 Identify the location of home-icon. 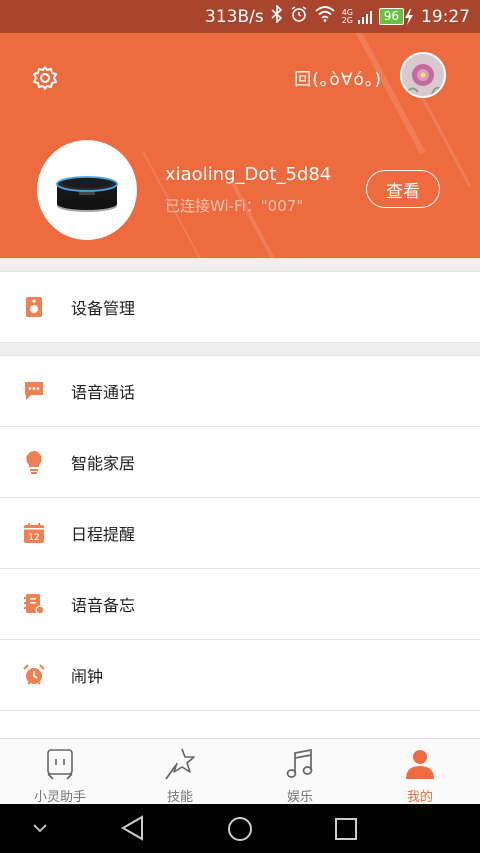
(240, 829).